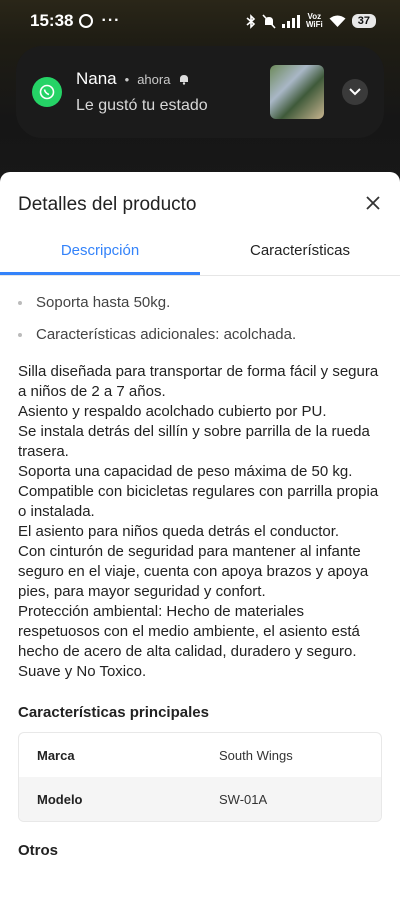 The image size is (400, 911). I want to click on status-thumbnail, so click(297, 92).